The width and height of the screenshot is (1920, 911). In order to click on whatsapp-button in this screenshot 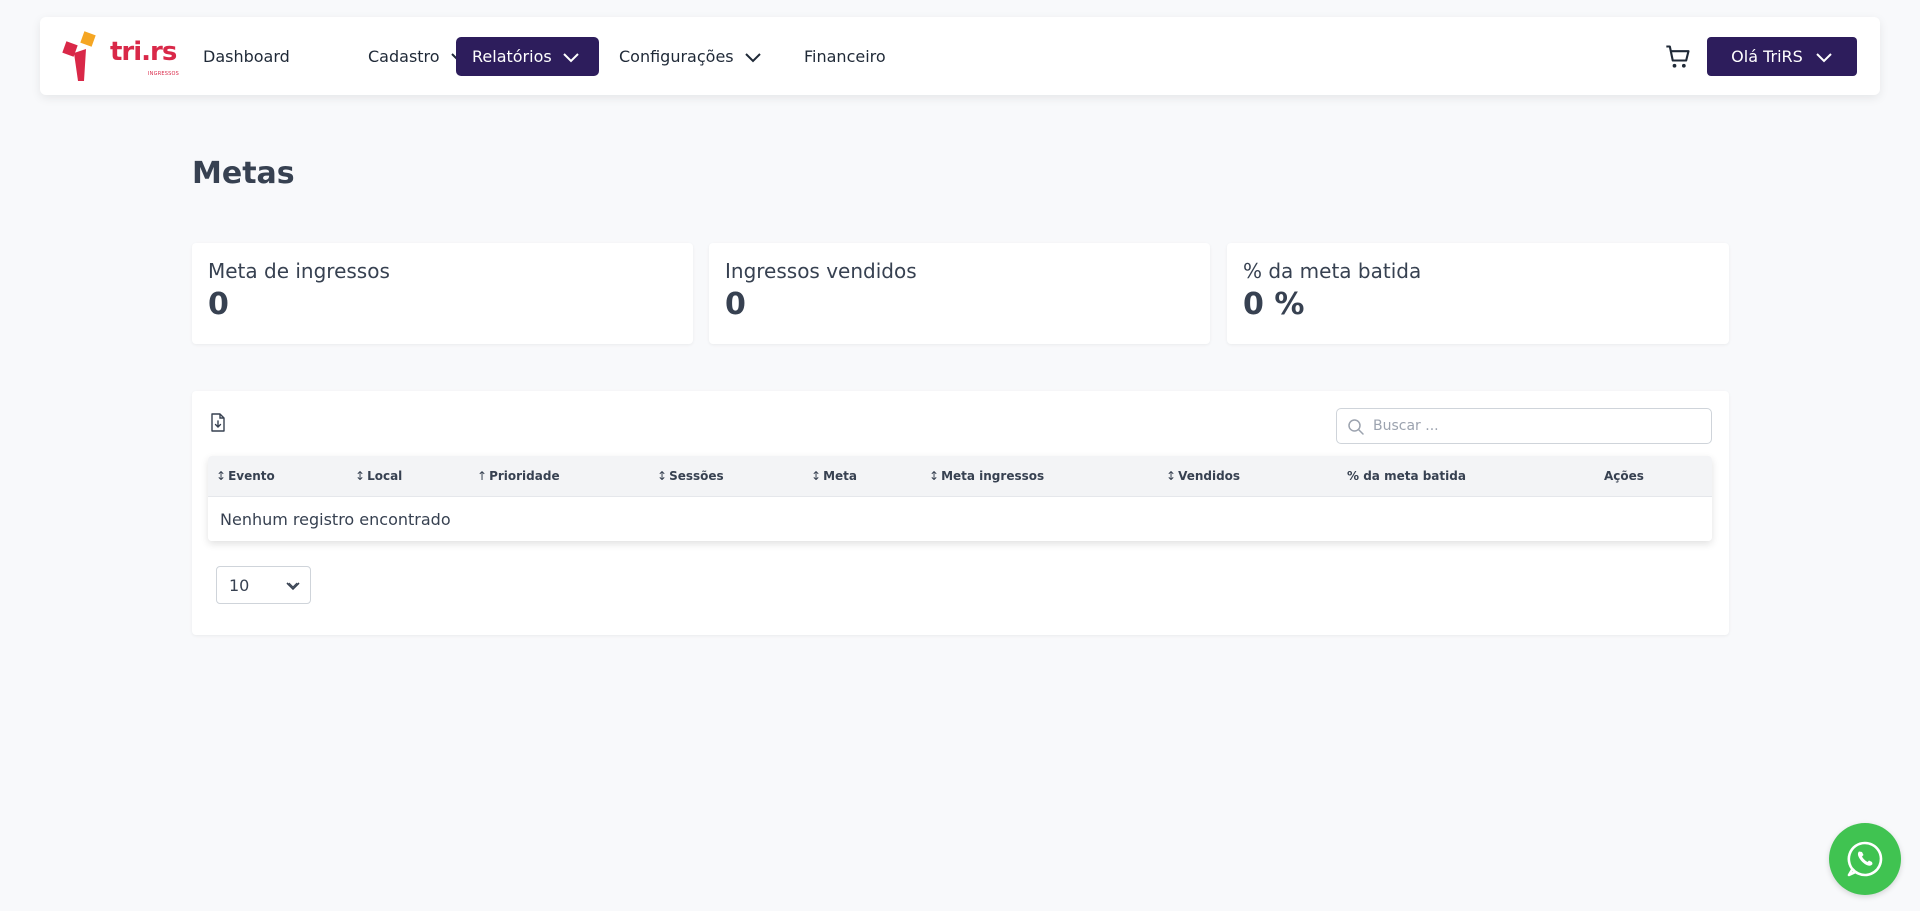, I will do `click(1865, 859)`.